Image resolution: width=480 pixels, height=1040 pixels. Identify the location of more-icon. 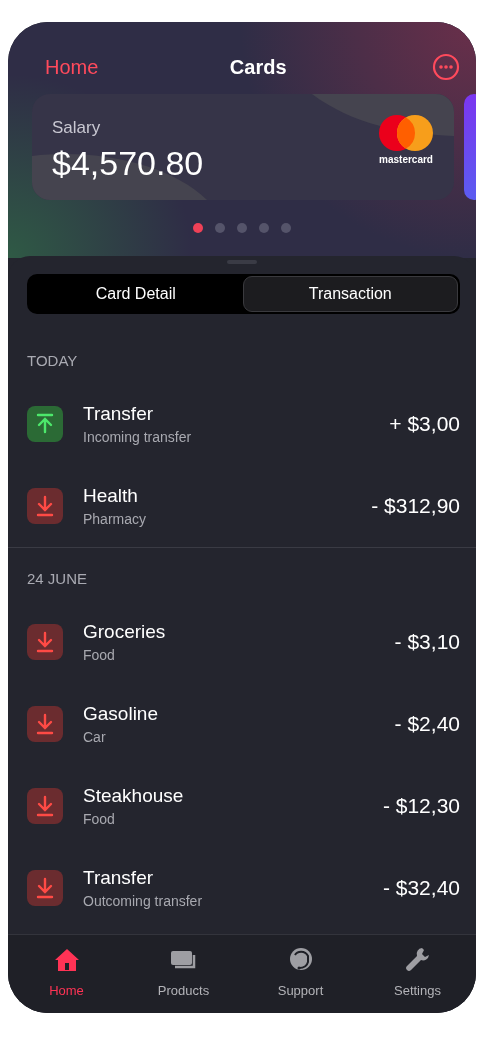
(446, 67).